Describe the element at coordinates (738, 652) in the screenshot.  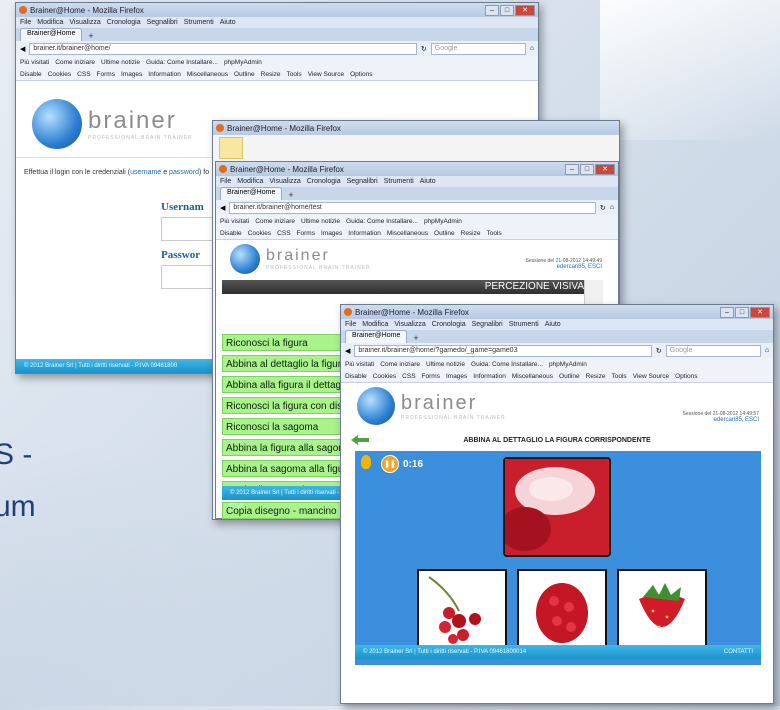
I see `footer-contatti-link: CONTATTI` at that location.